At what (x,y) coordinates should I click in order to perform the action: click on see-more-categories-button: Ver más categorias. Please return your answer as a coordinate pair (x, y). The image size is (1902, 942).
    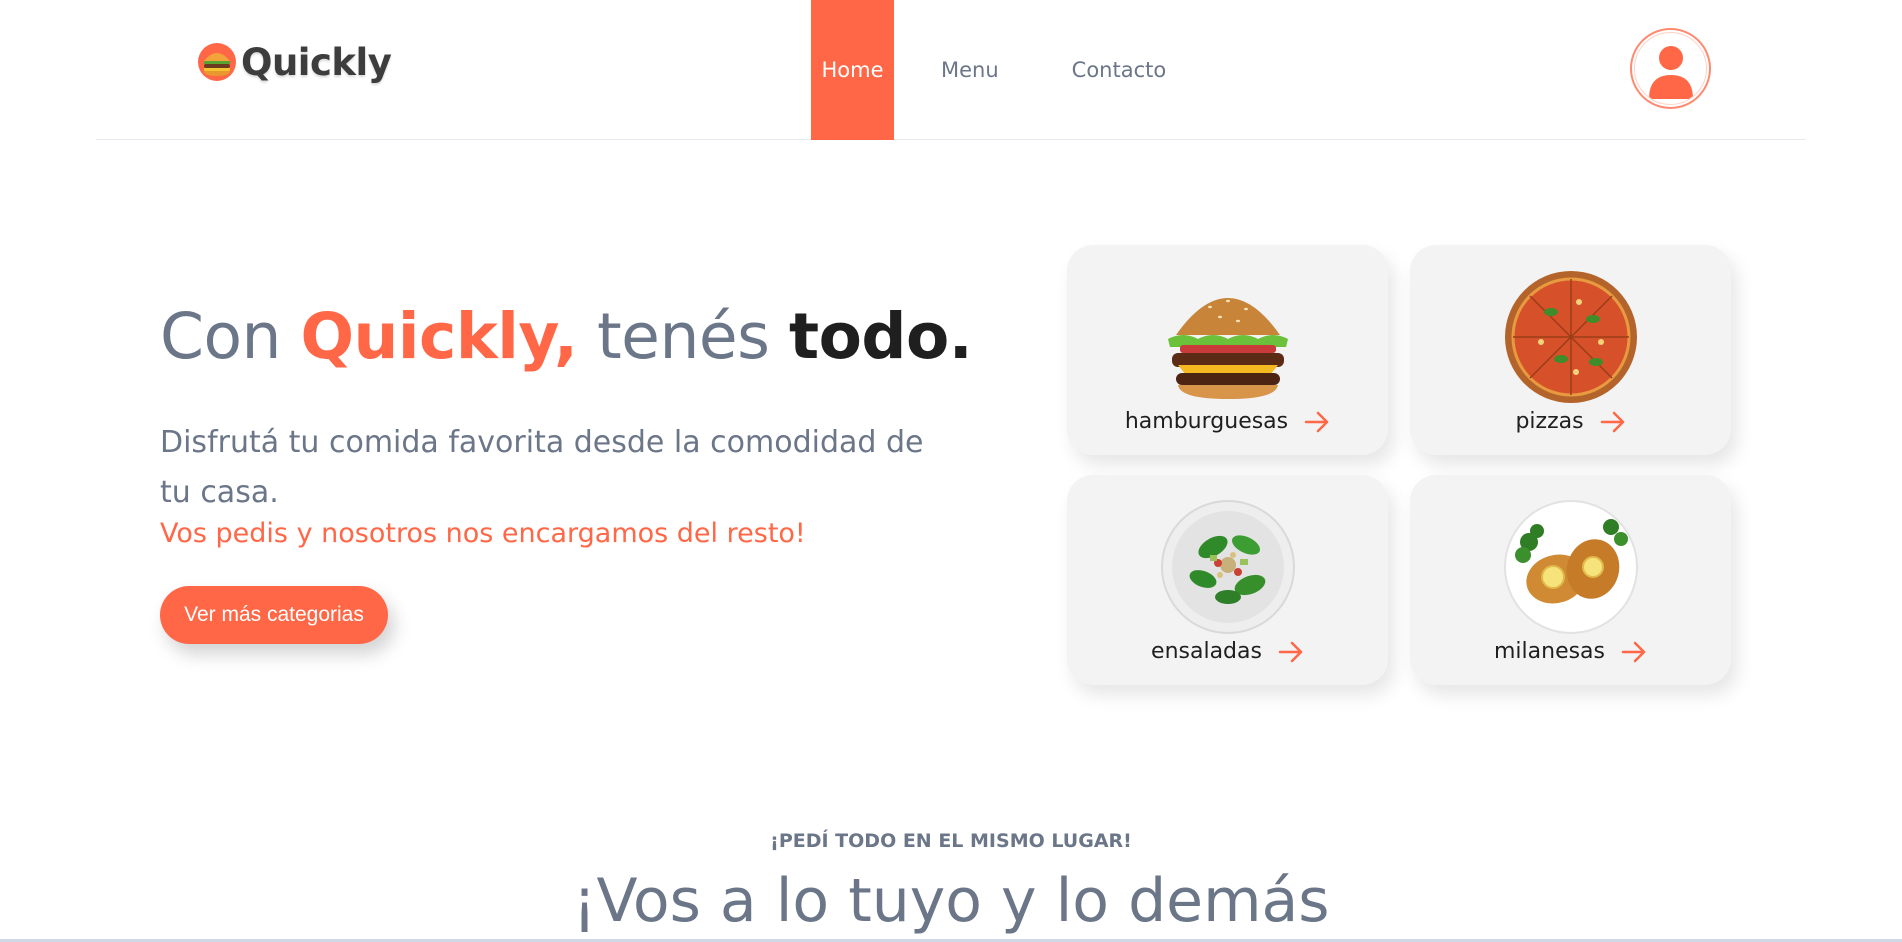
    Looking at the image, I should click on (274, 615).